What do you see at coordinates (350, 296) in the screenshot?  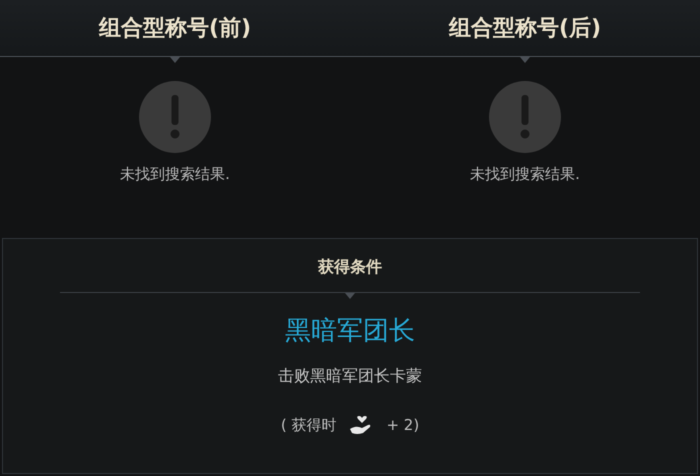 I see `pointer-notch` at bounding box center [350, 296].